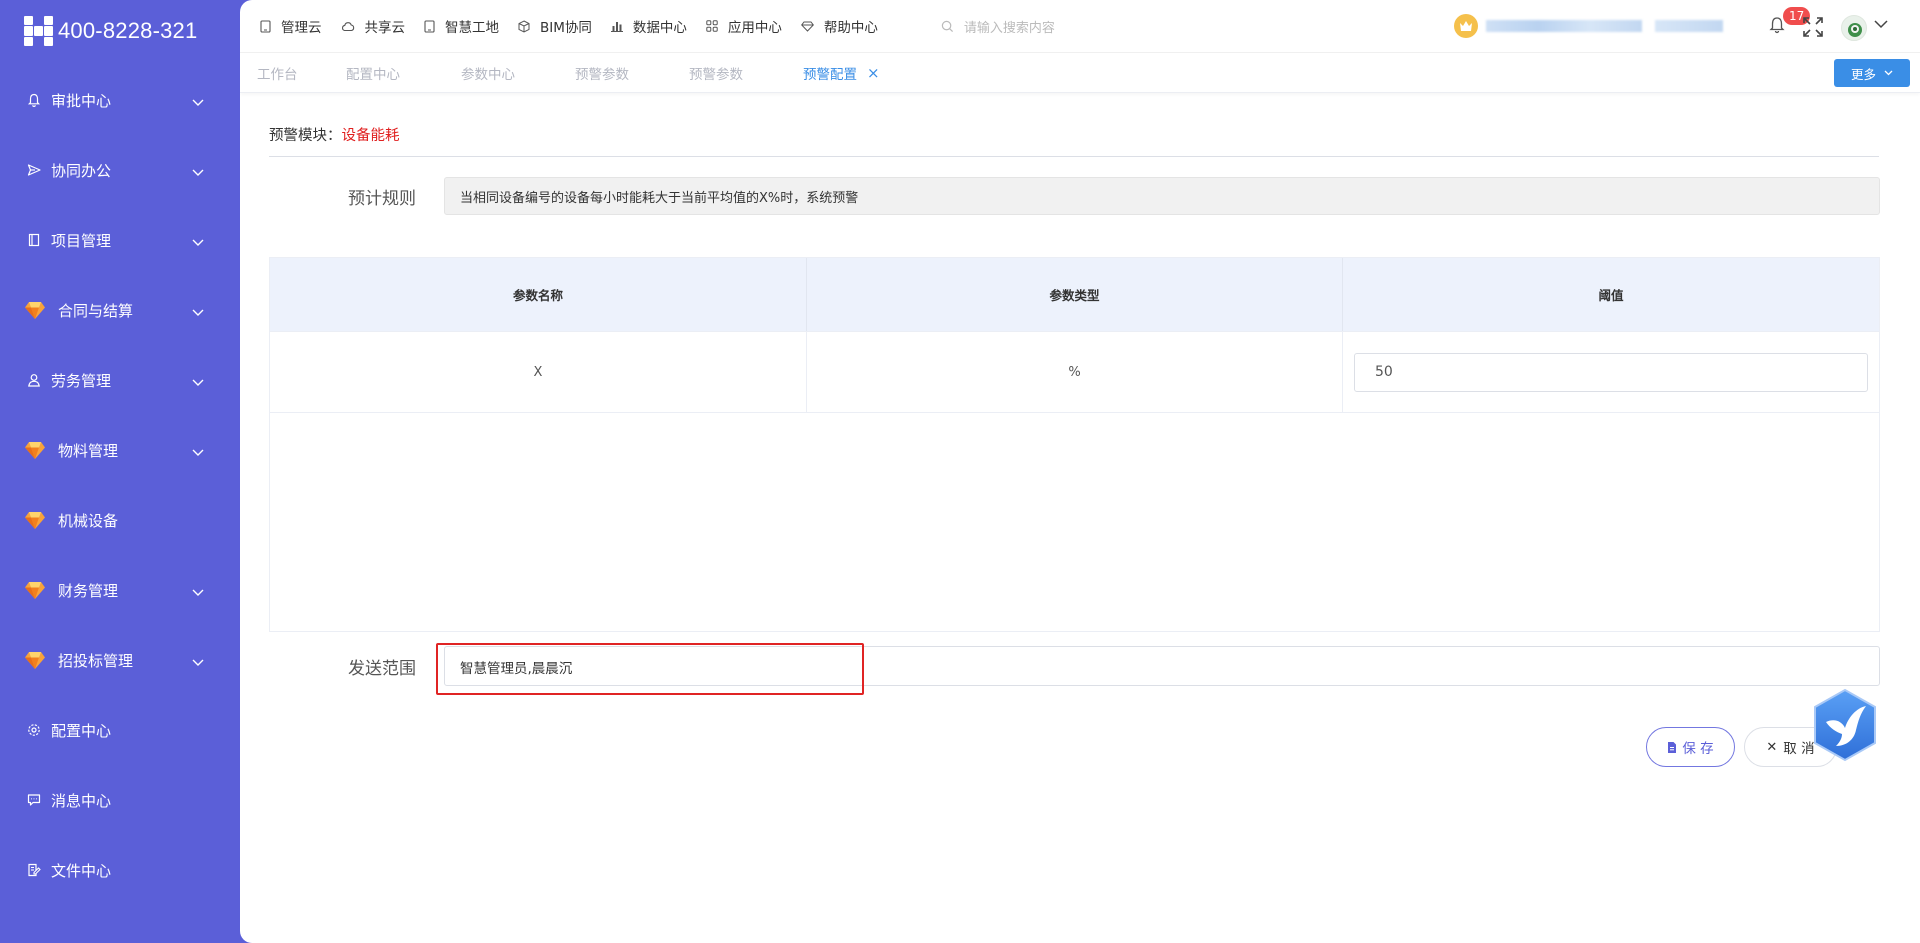  I want to click on sidebar-item: 合同与结算, so click(120, 310).